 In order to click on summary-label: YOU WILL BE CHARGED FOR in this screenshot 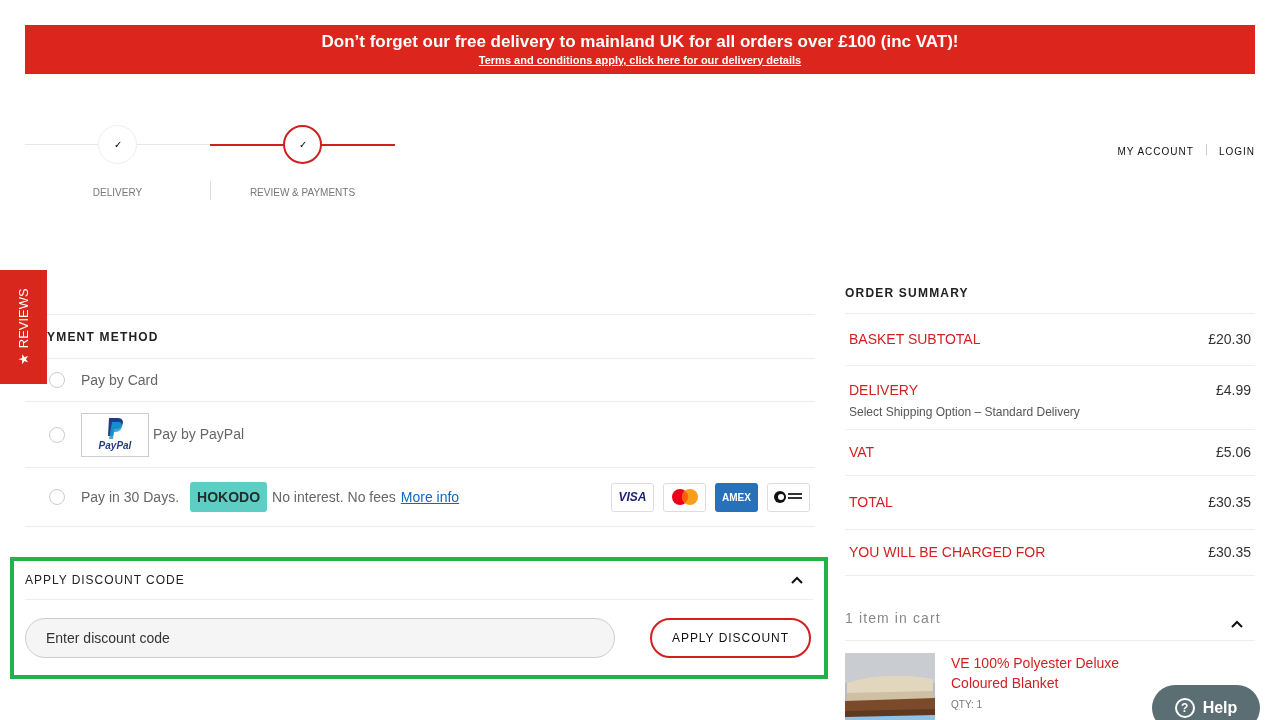, I will do `click(947, 552)`.